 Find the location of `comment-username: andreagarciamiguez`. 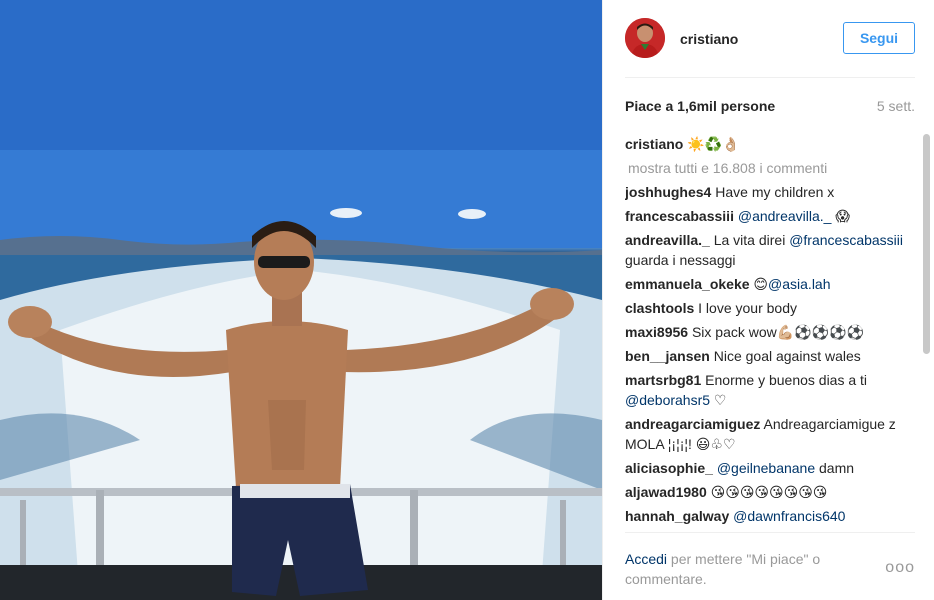

comment-username: andreagarciamiguez is located at coordinates (692, 424).